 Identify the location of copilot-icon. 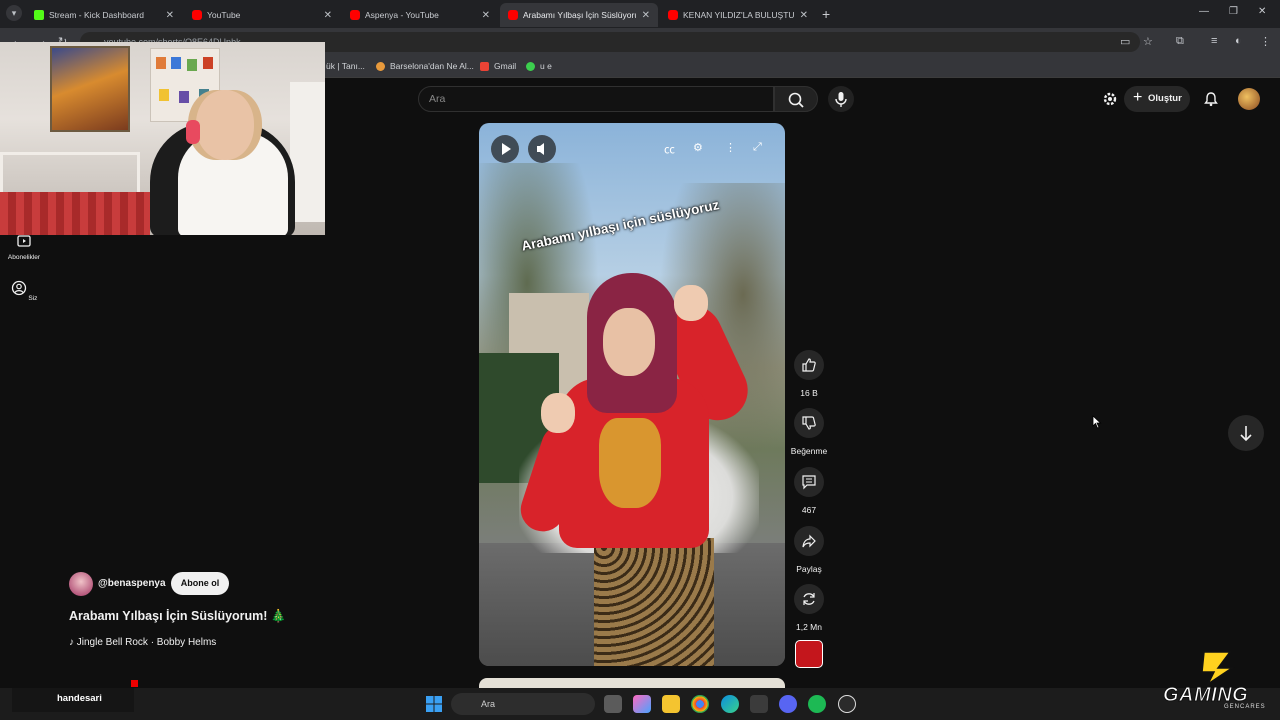
(642, 704).